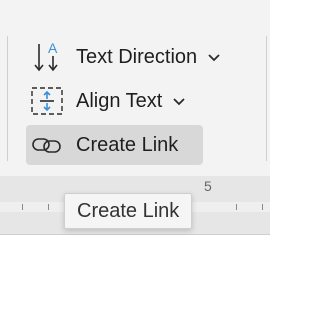 The height and width of the screenshot is (331, 320). I want to click on group-separator-left, so click(7, 98).